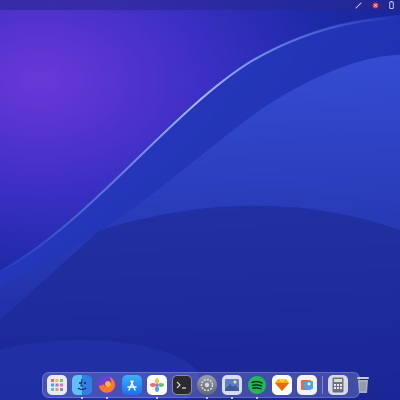  I want to click on status-area, so click(374, 5).